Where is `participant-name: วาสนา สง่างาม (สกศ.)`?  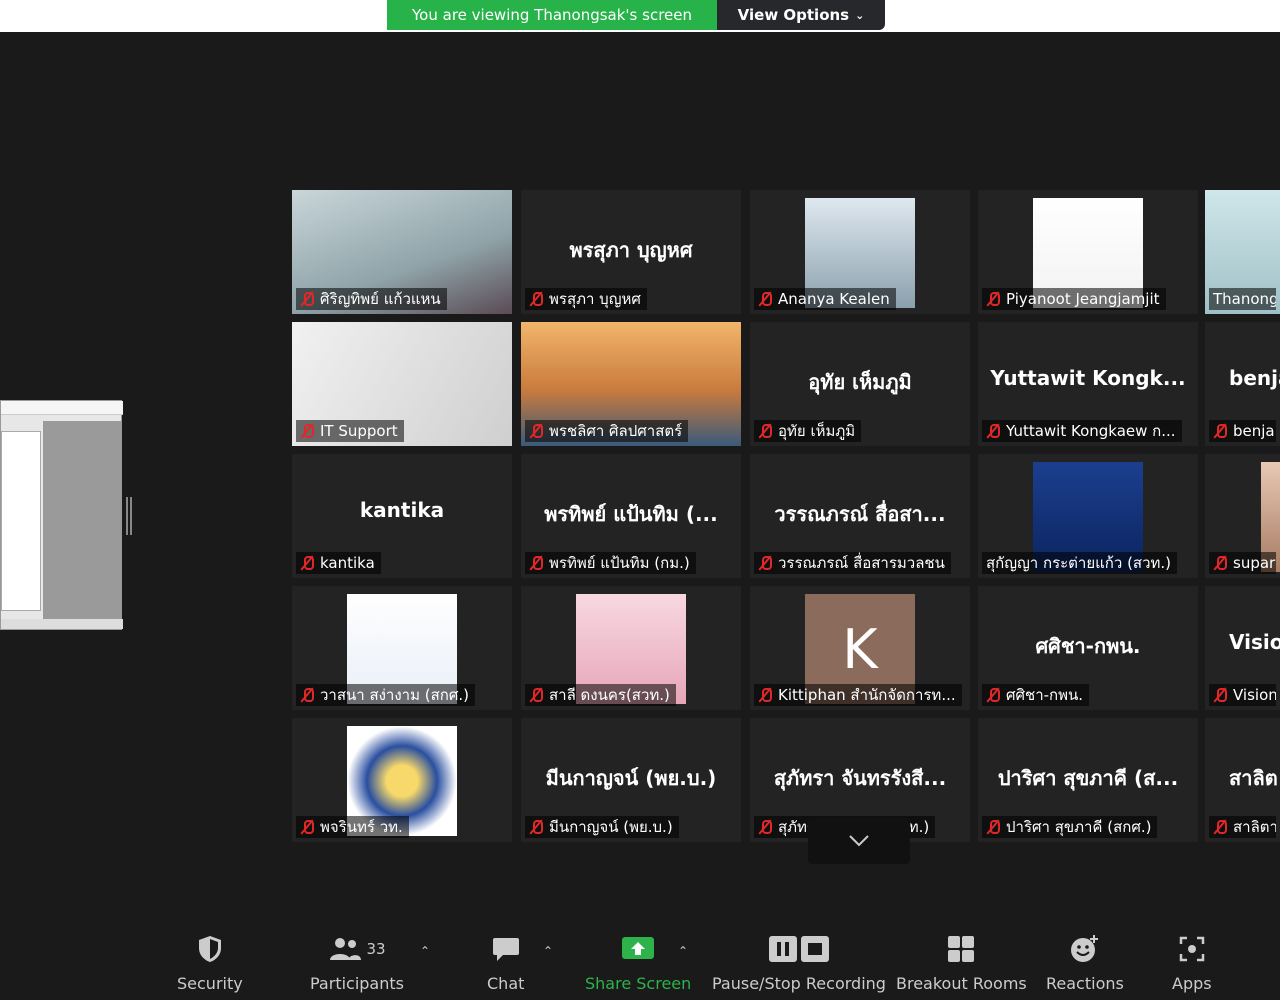 participant-name: วาสนา สง่างาม (สกศ.) is located at coordinates (394, 695).